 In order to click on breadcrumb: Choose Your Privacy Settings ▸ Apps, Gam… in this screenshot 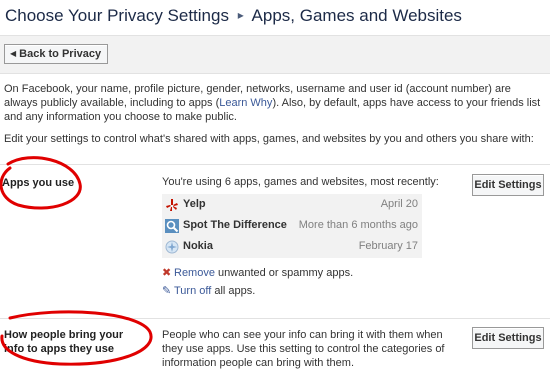, I will do `click(233, 16)`.